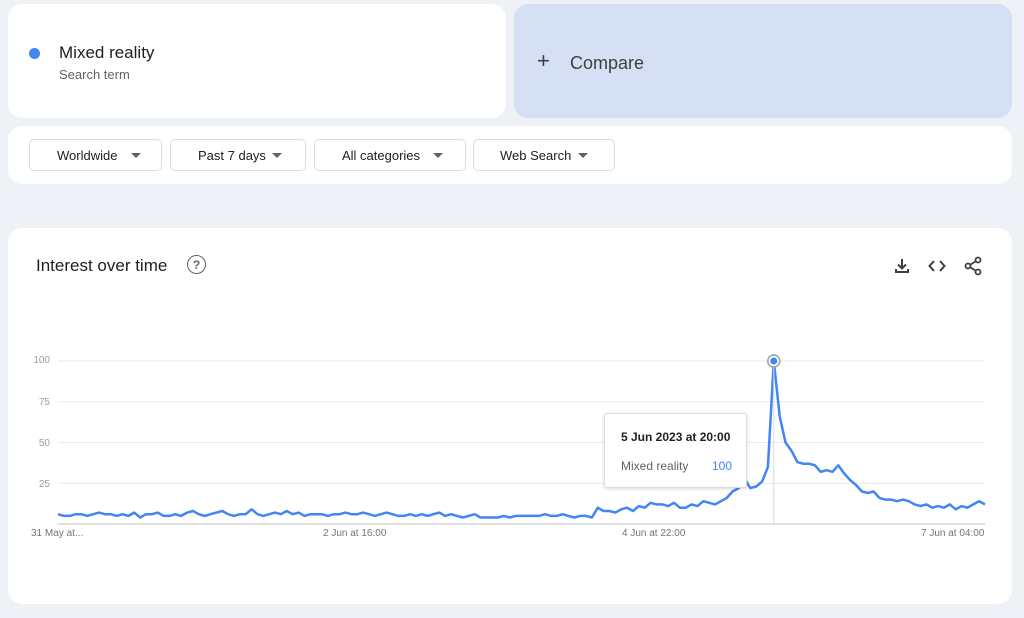  I want to click on tooltip-date: 5 Jun 2023 at 20:00, so click(676, 437).